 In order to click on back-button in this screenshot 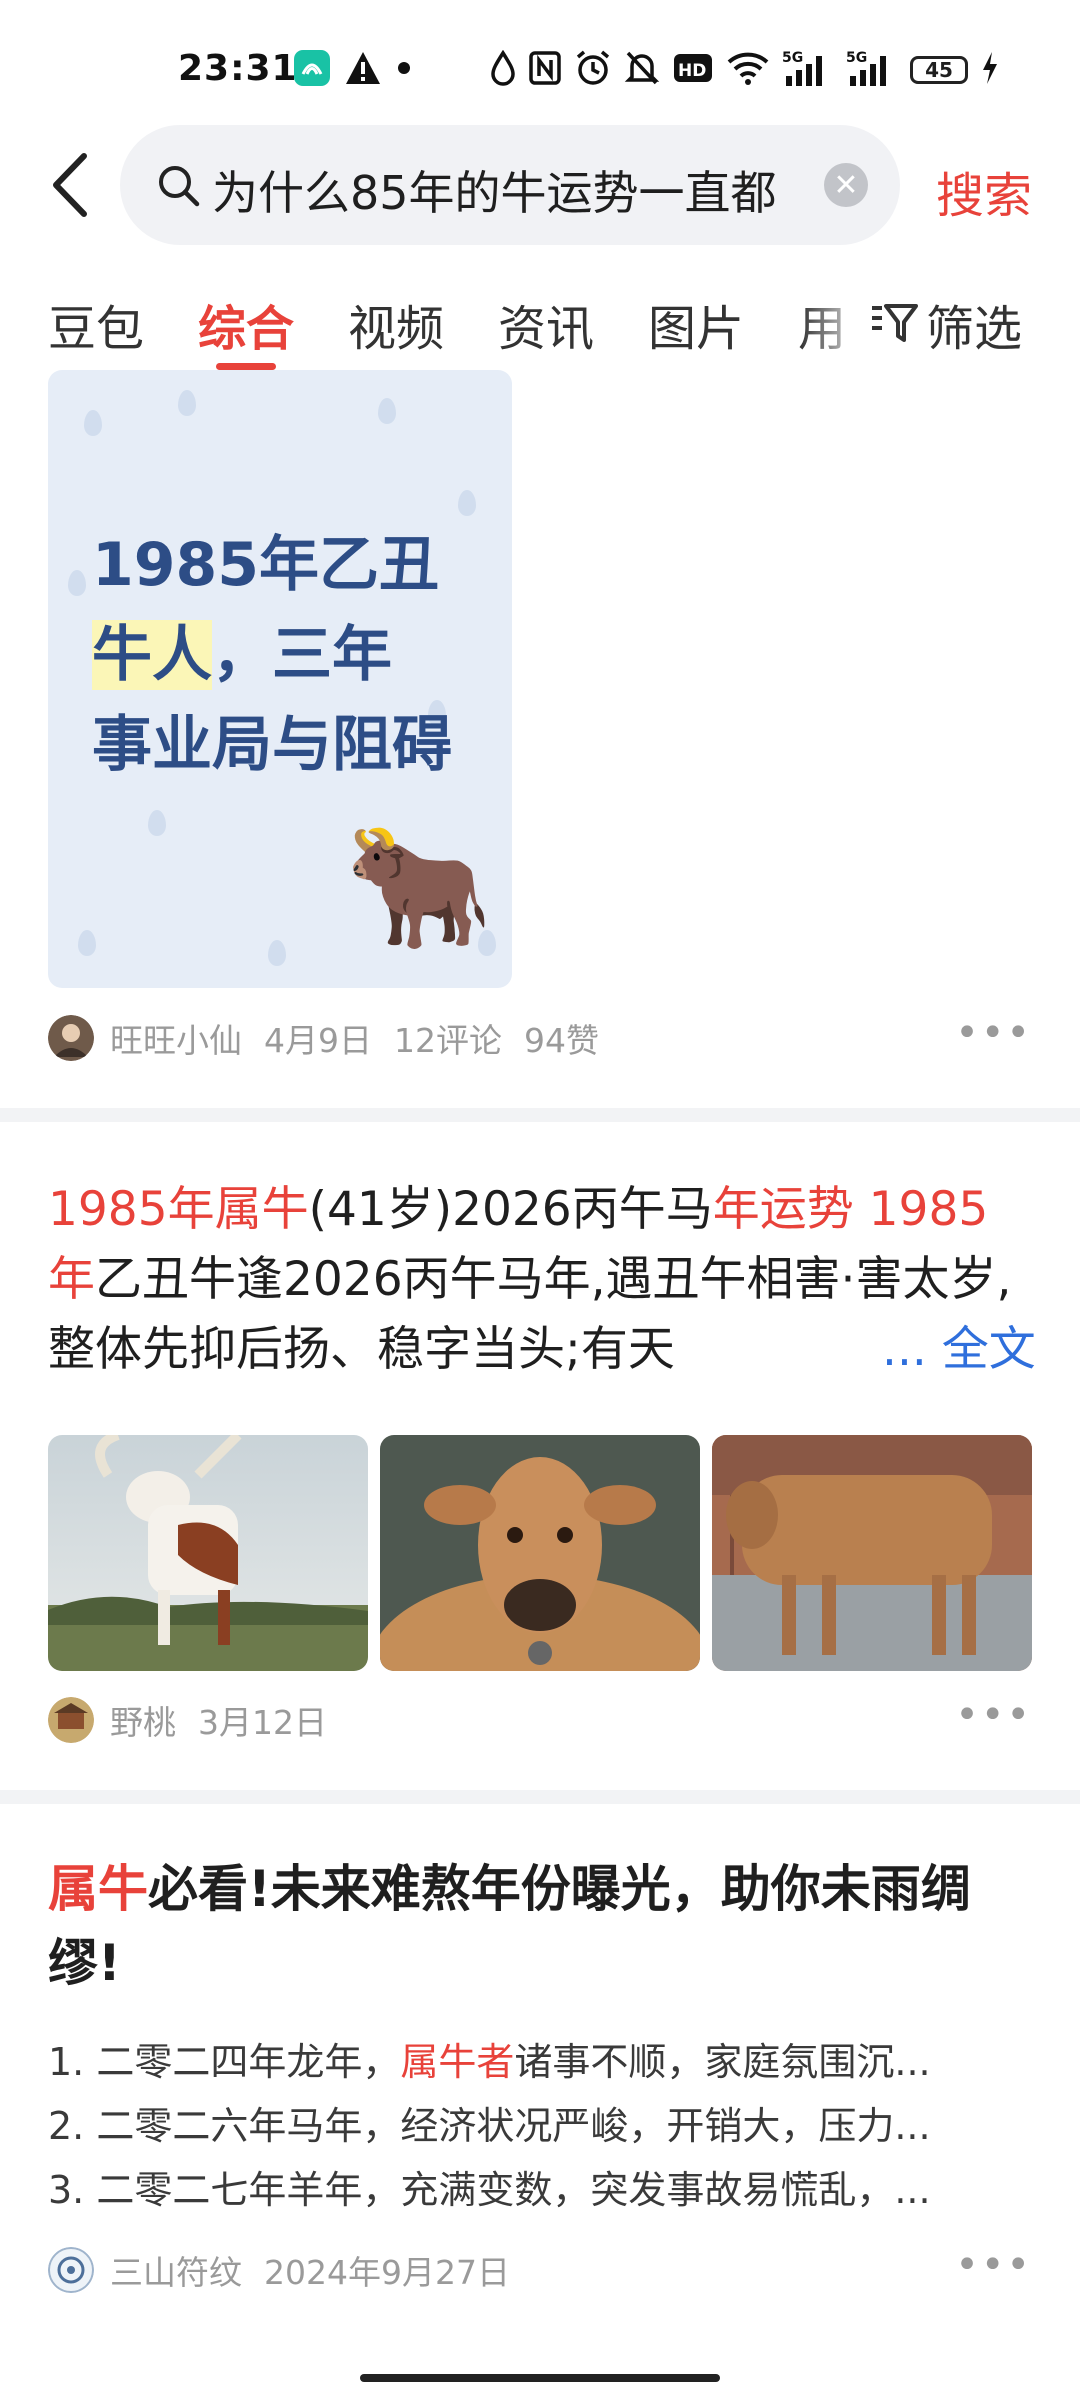, I will do `click(74, 185)`.